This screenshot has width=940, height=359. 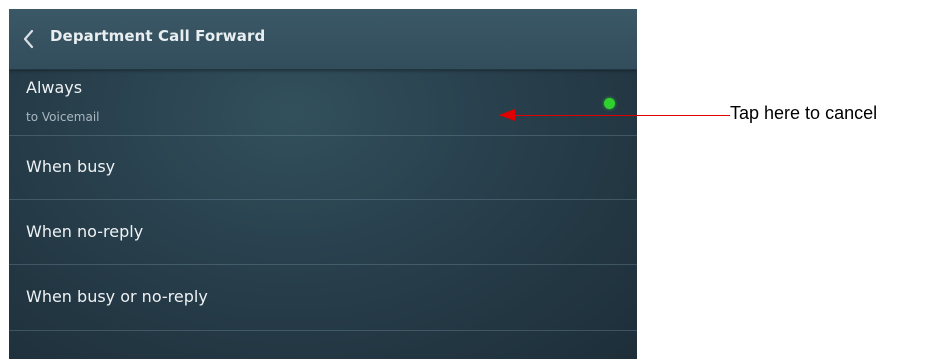 I want to click on chevron-left-icon, so click(x=28, y=39).